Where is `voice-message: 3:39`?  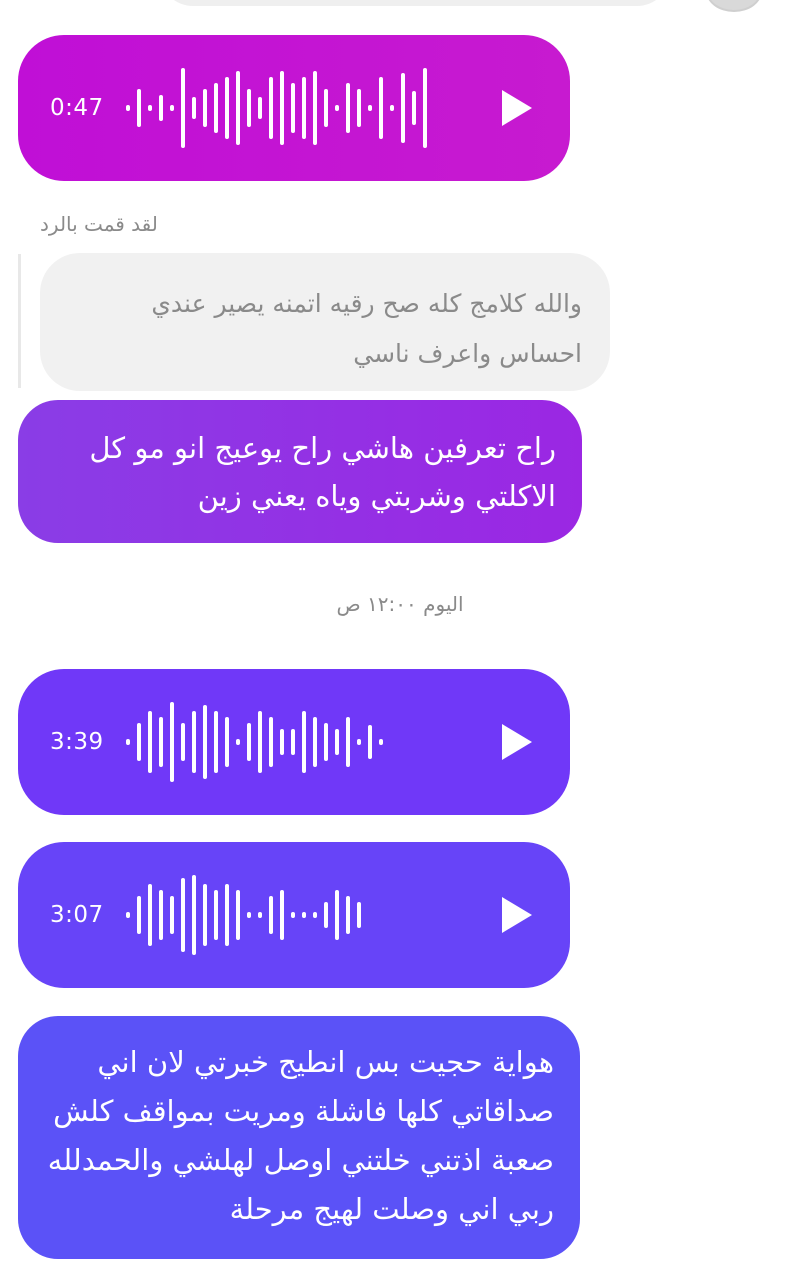
voice-message: 3:39 is located at coordinates (294, 742).